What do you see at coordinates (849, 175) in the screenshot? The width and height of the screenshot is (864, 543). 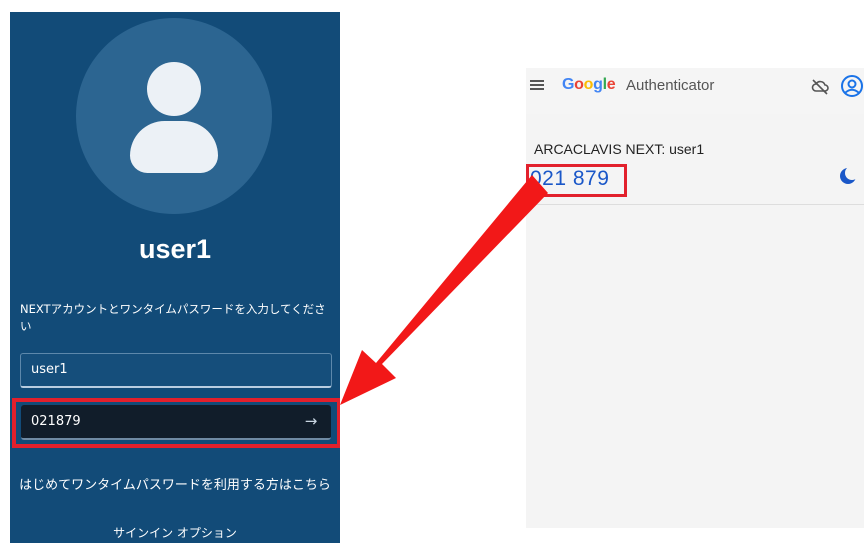 I see `countdown-timer-icon` at bounding box center [849, 175].